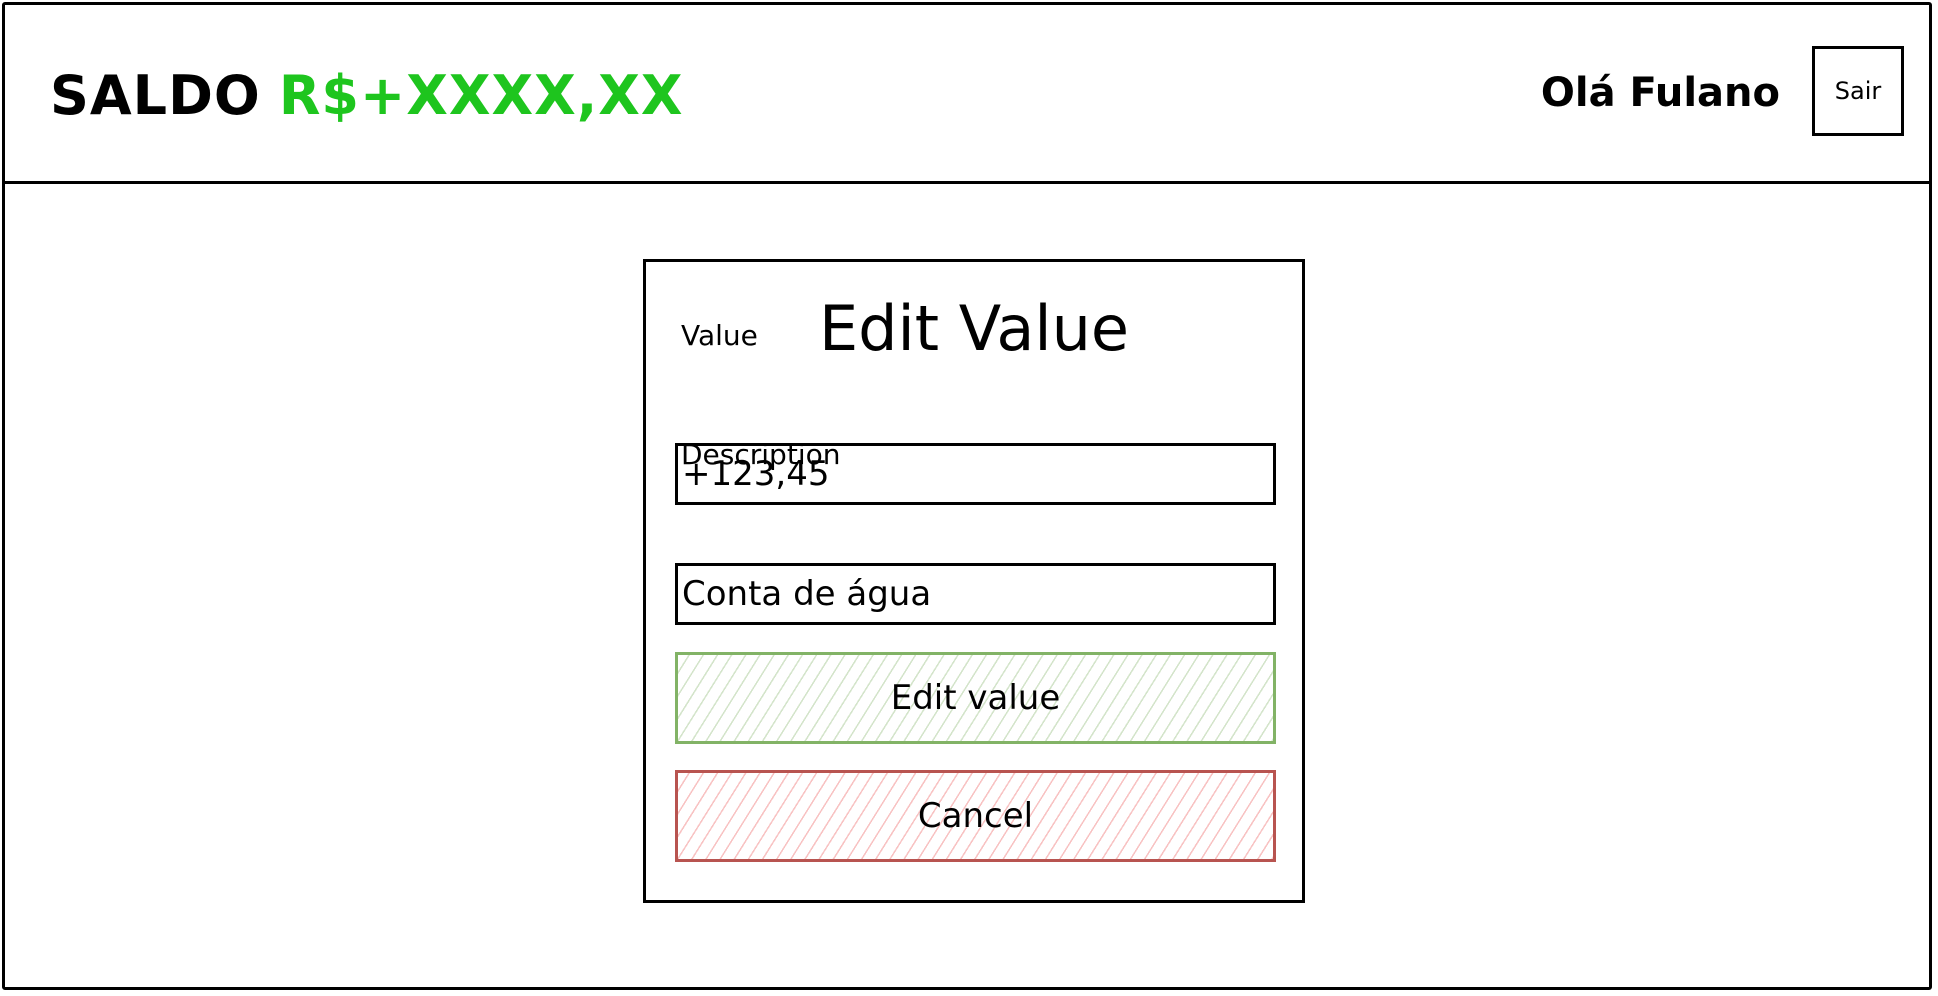 This screenshot has width=1938, height=996. I want to click on description-field-label: Description, so click(761, 454).